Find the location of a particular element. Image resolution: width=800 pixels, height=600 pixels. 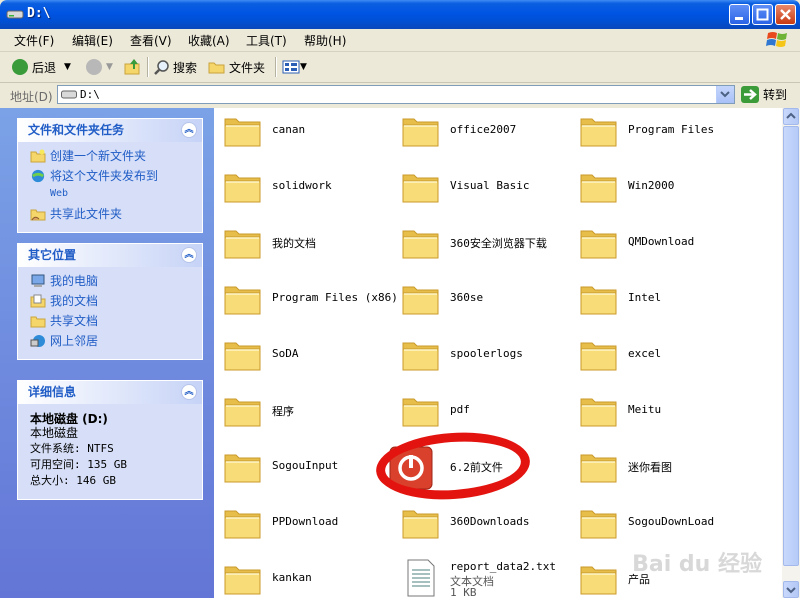

folder-item: spoolerlogs is located at coordinates (477, 356).